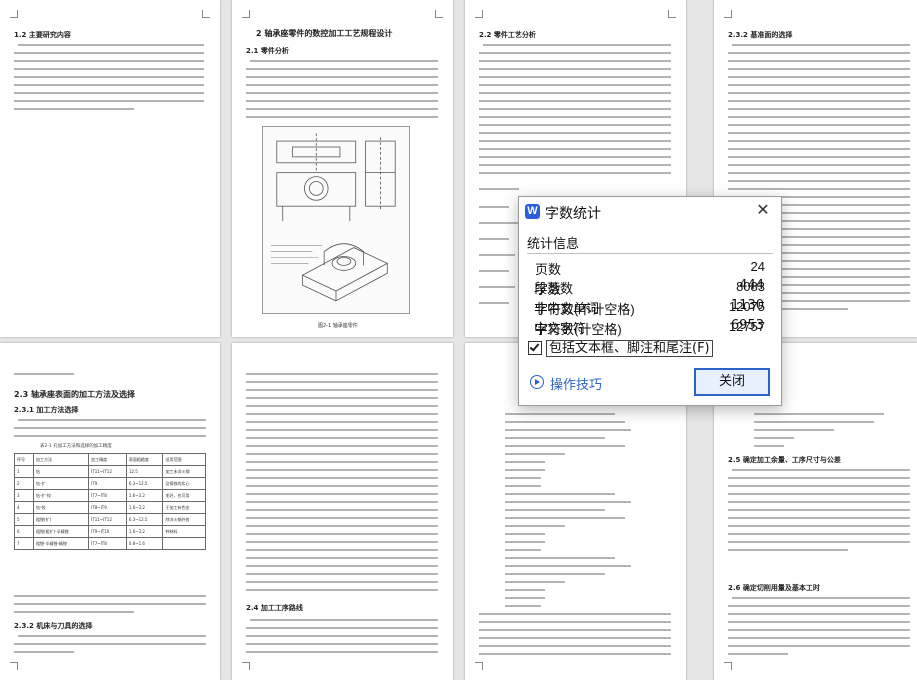 This screenshot has height=680, width=917. What do you see at coordinates (184, 483) in the screenshot?
I see `table-cell: 及铸铁的实心` at bounding box center [184, 483].